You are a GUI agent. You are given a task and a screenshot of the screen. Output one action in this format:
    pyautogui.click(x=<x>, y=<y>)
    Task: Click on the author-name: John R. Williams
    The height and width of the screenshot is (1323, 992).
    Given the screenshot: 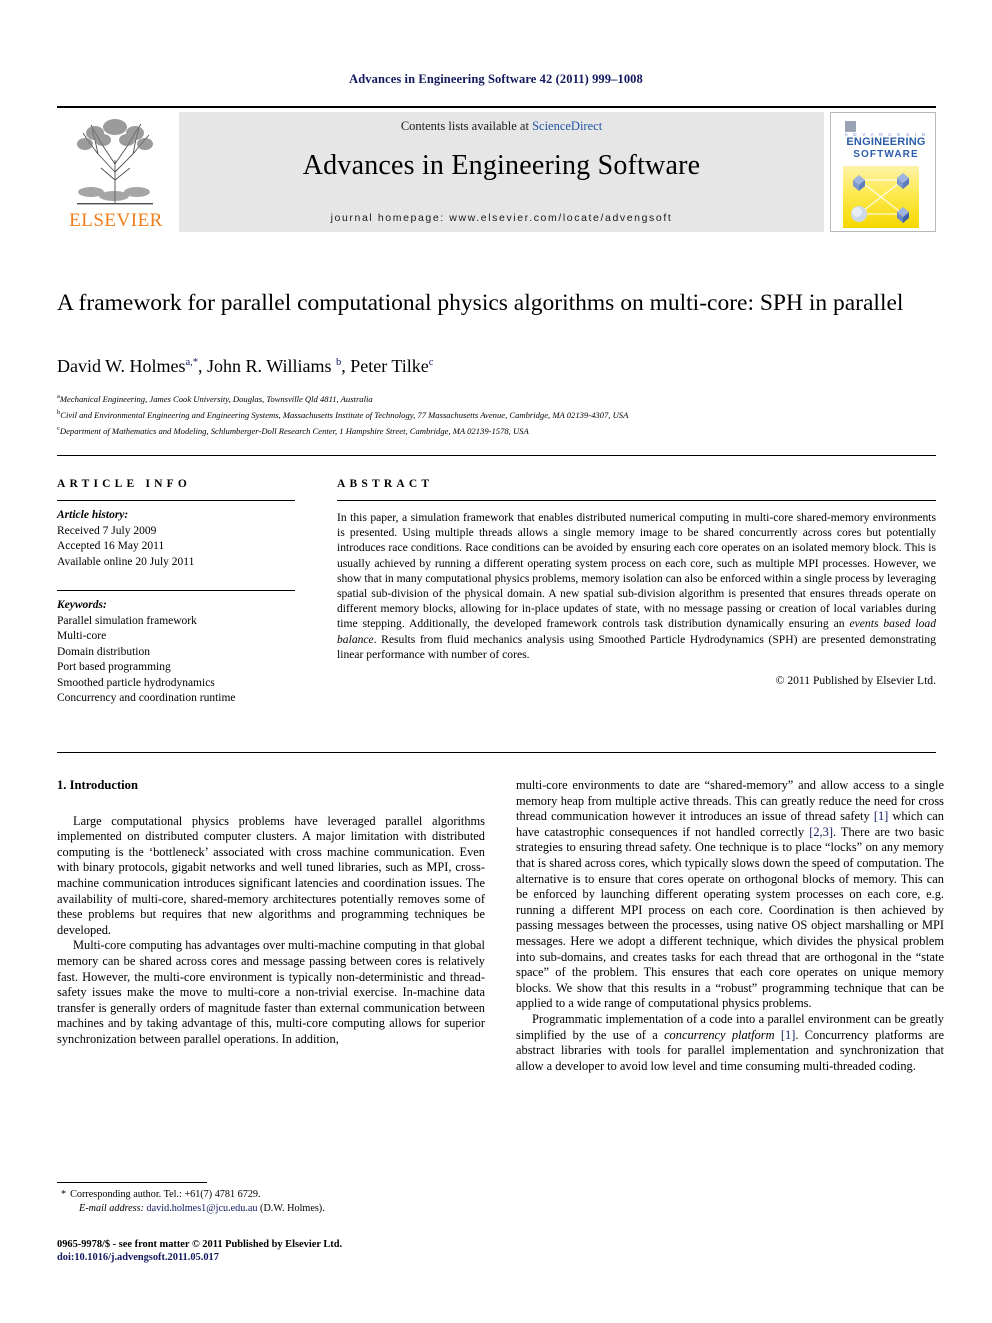 What is the action you would take?
    pyautogui.click(x=269, y=366)
    